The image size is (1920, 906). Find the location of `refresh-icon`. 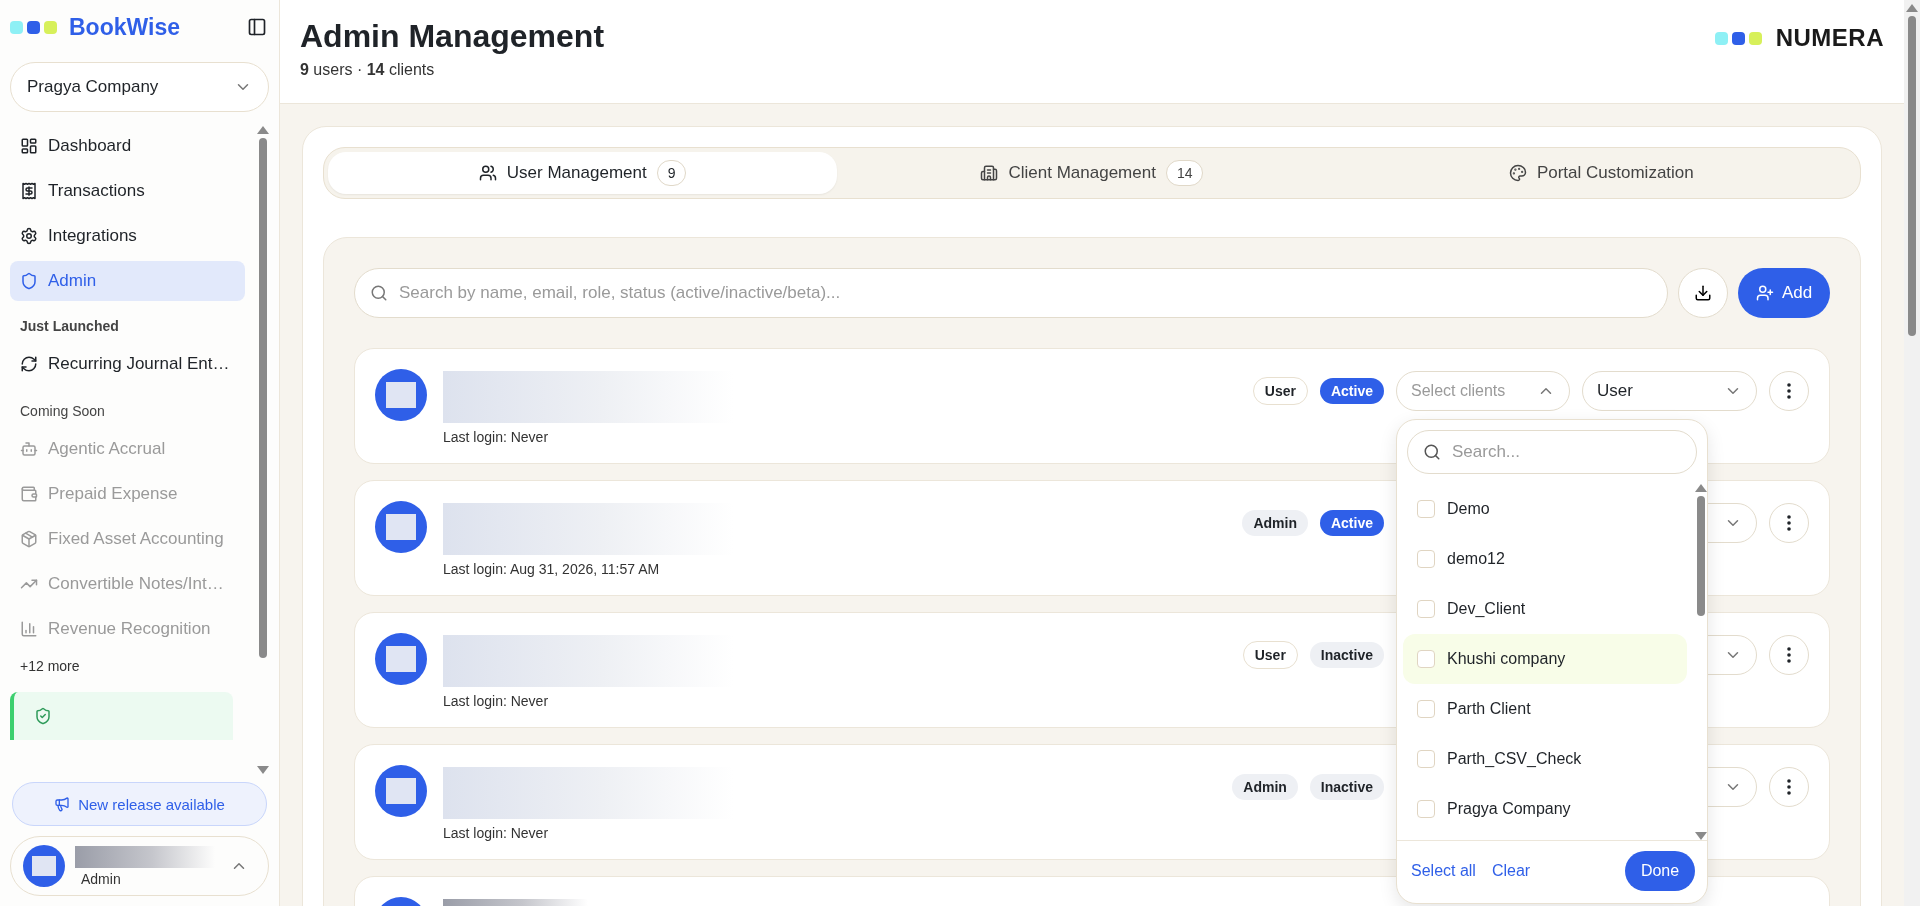

refresh-icon is located at coordinates (29, 364).